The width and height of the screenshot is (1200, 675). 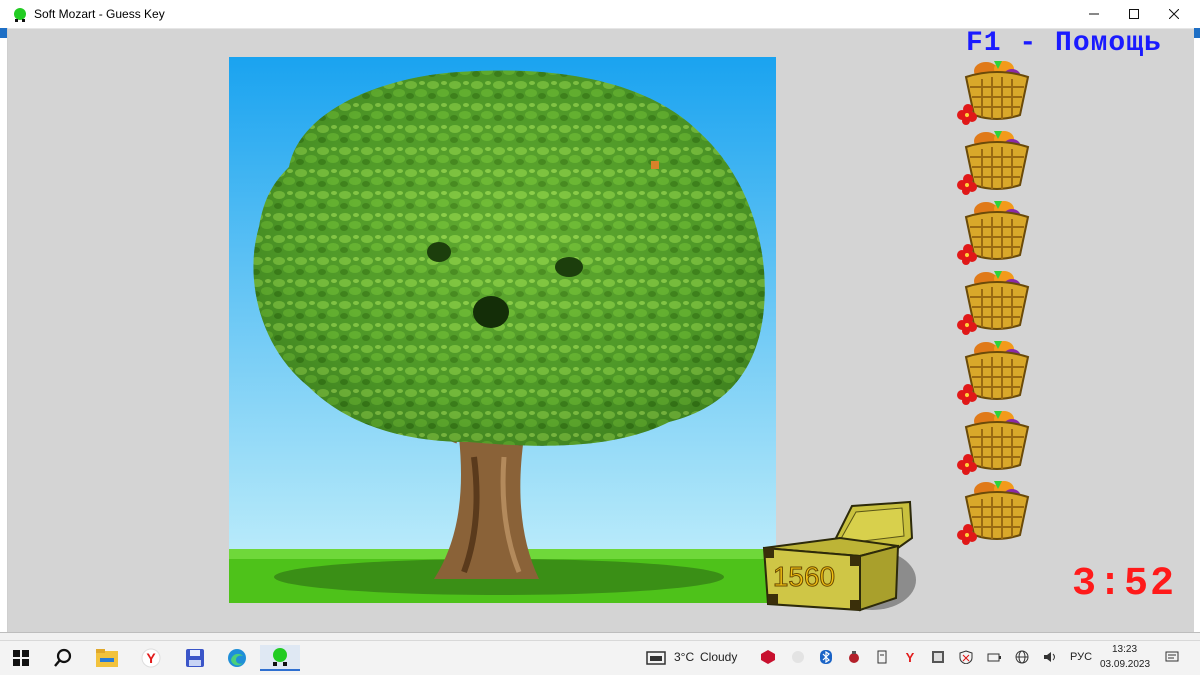 I want to click on globe-network-icon, so click(x=1022, y=657).